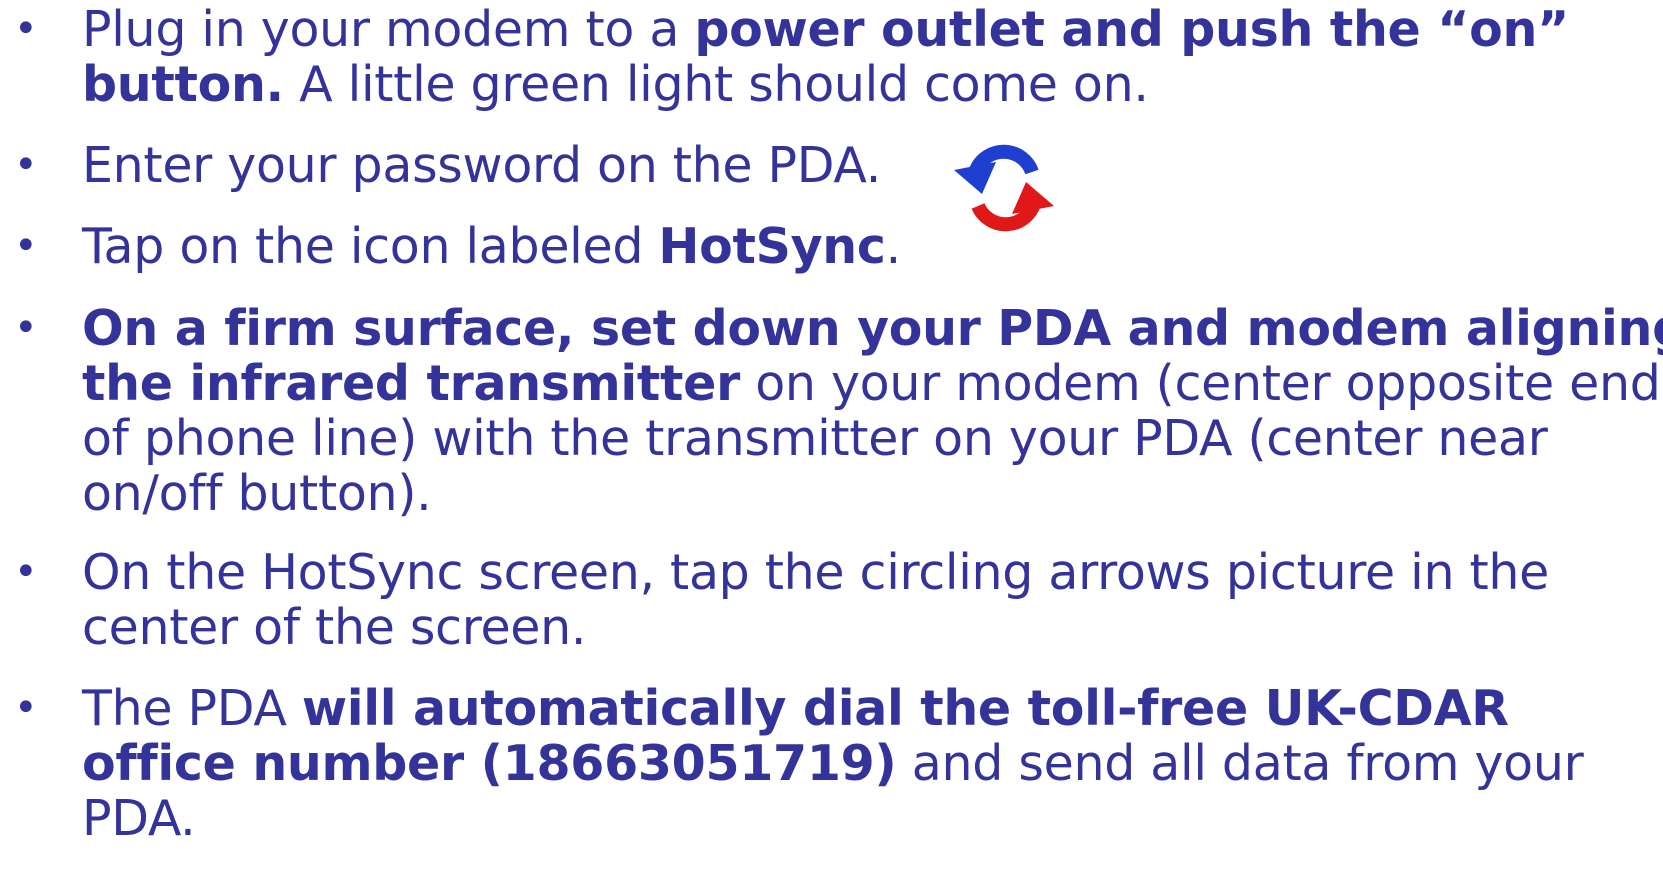 This screenshot has height=885, width=1663. I want to click on text-run: Enter your password on the PDA., so click(482, 165).